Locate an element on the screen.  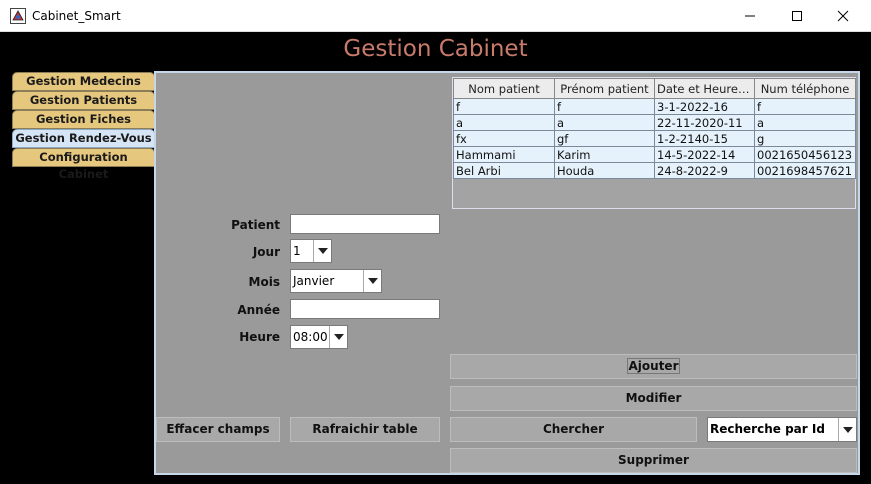
search-mode-value: Recherche par Id is located at coordinates (767, 429).